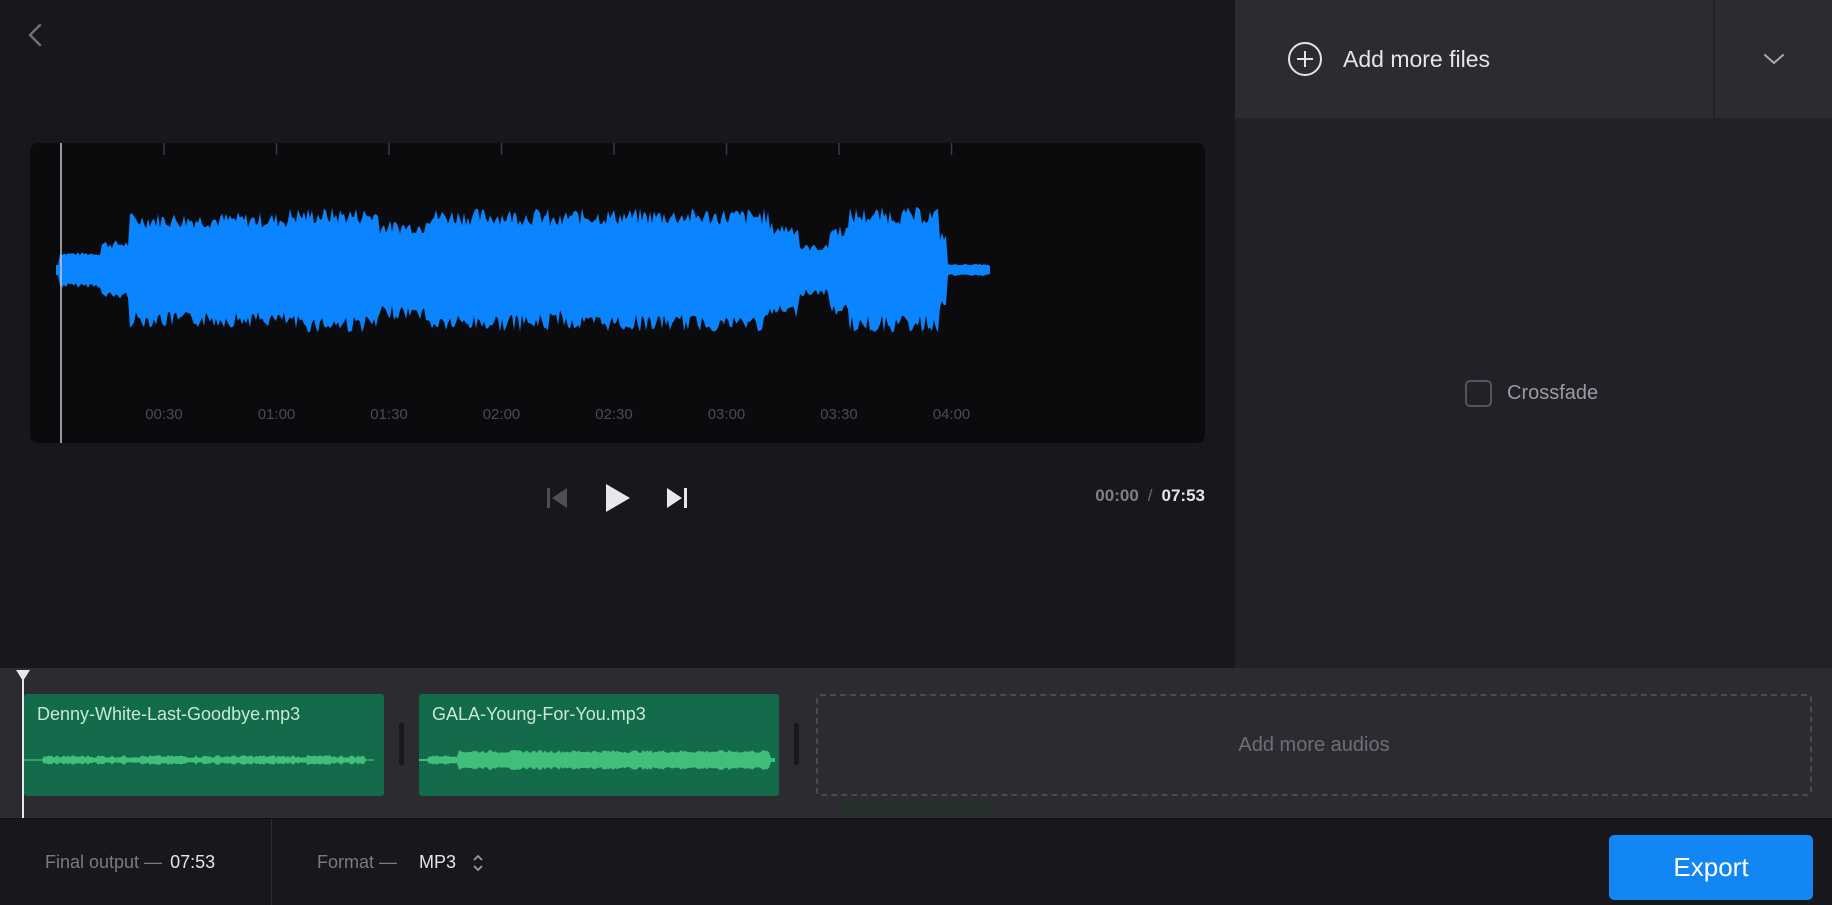  What do you see at coordinates (204, 745) in the screenshot?
I see `audio-clip: Denny-White-Last-Goodbye.mp3` at bounding box center [204, 745].